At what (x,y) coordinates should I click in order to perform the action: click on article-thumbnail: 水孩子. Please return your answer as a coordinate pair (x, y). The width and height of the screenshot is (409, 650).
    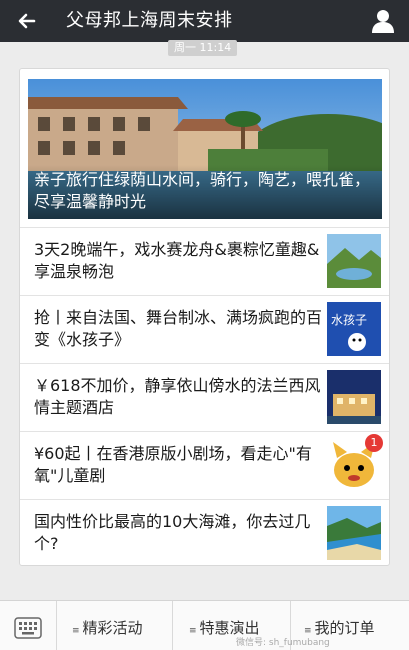
    Looking at the image, I should click on (354, 329).